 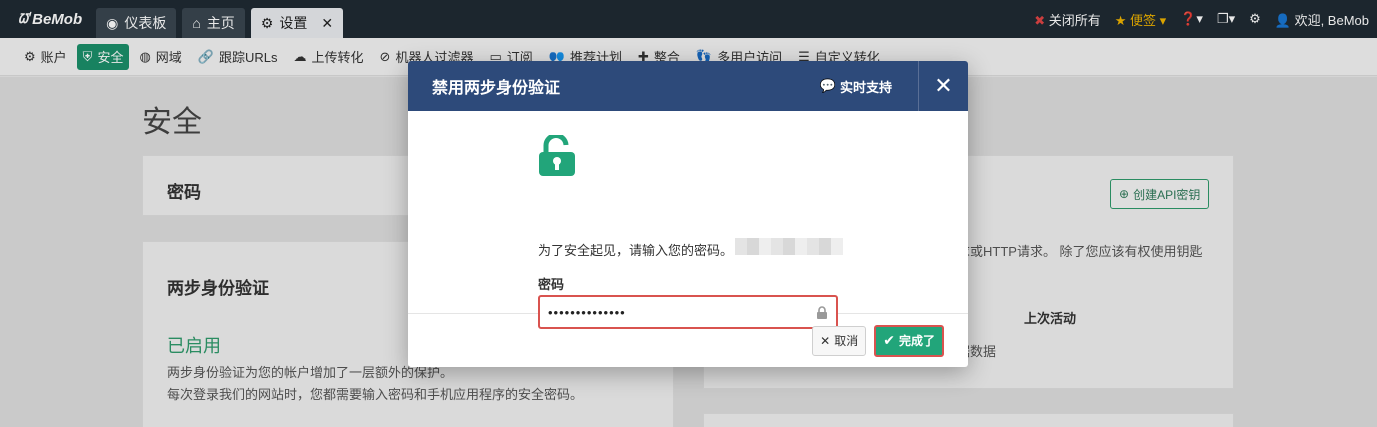 I want to click on chat-icon: 💬, so click(x=827, y=85).